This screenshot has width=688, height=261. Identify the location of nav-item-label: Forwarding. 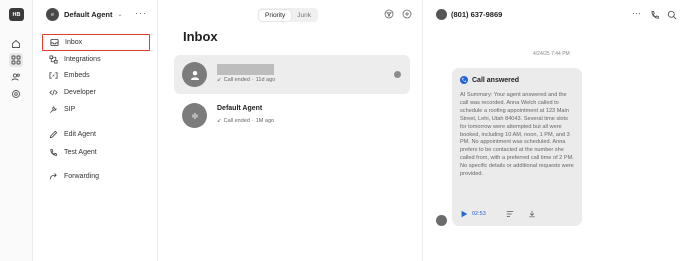
(82, 176).